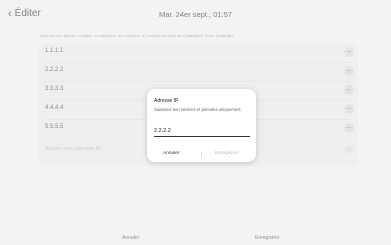 The image size is (391, 245). Describe the element at coordinates (171, 153) in the screenshot. I see `dialog-cancel-button: Annuler` at that location.